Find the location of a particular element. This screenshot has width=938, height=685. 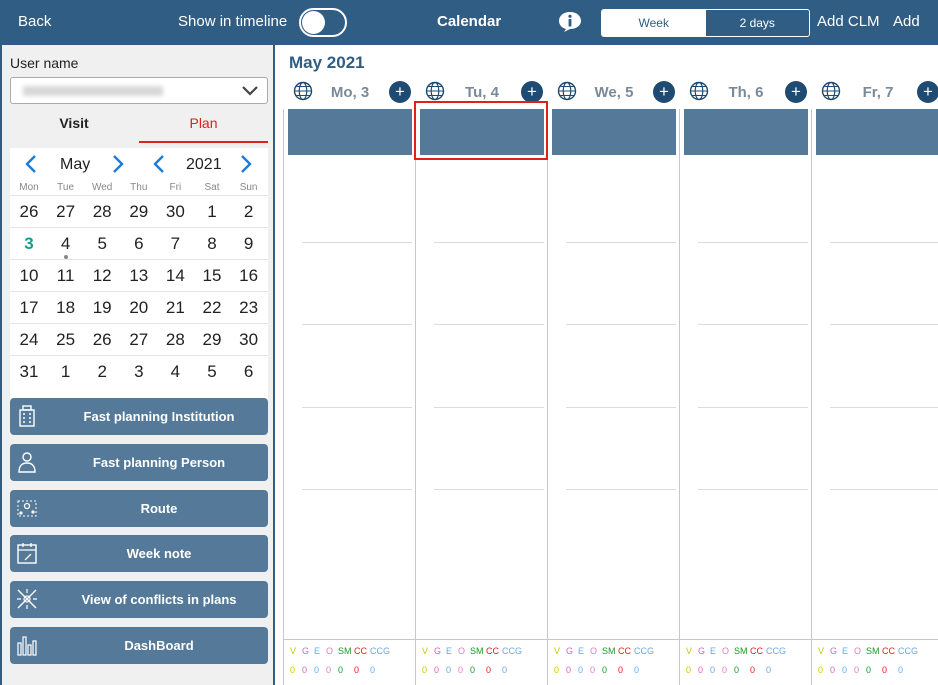

prev-month-arrow-icon is located at coordinates (31, 164).